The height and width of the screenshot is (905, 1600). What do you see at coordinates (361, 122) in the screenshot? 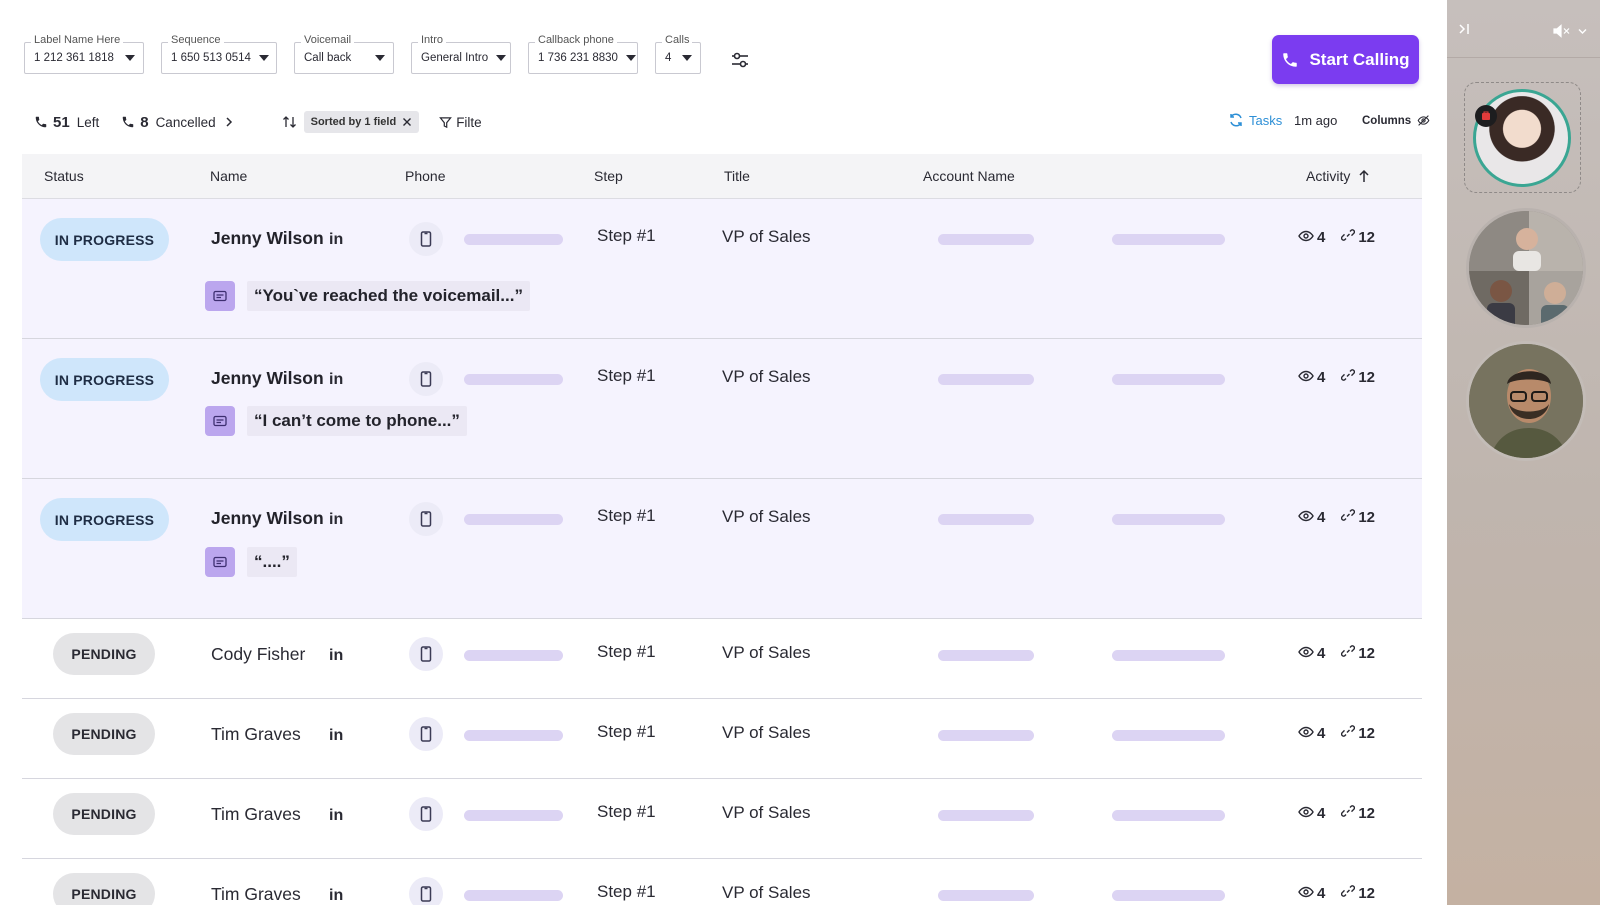
I see `sort-chip: Sorted by 1 field` at bounding box center [361, 122].